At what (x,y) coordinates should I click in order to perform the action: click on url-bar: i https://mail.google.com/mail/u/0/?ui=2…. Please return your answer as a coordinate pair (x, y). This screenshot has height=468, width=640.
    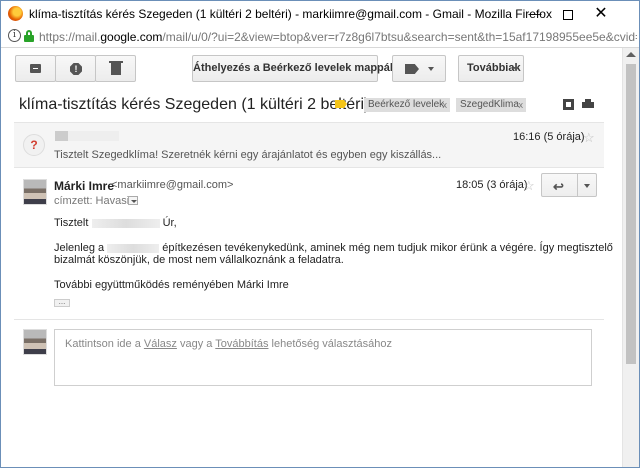
    Looking at the image, I should click on (320, 37).